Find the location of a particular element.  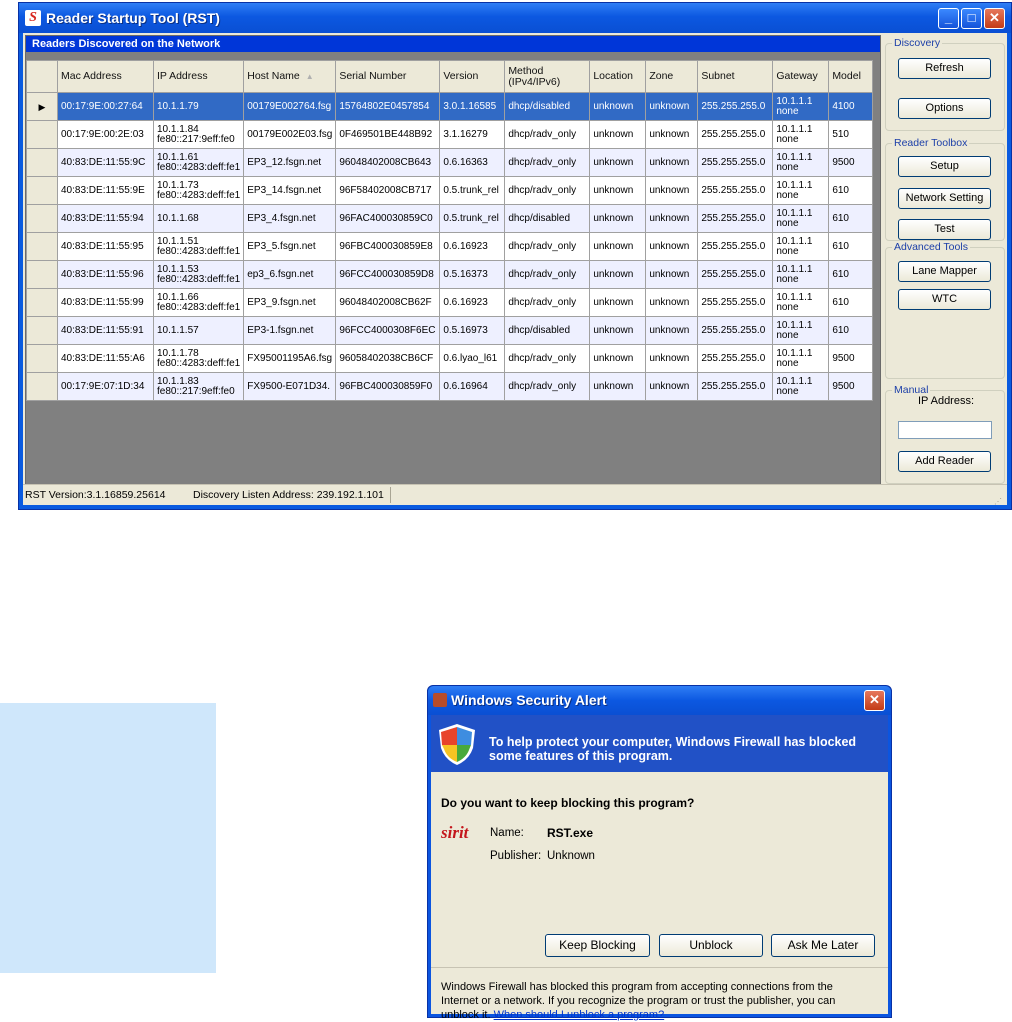

cell-mac: 40:83:DE:11:55:95 is located at coordinates (105, 246).